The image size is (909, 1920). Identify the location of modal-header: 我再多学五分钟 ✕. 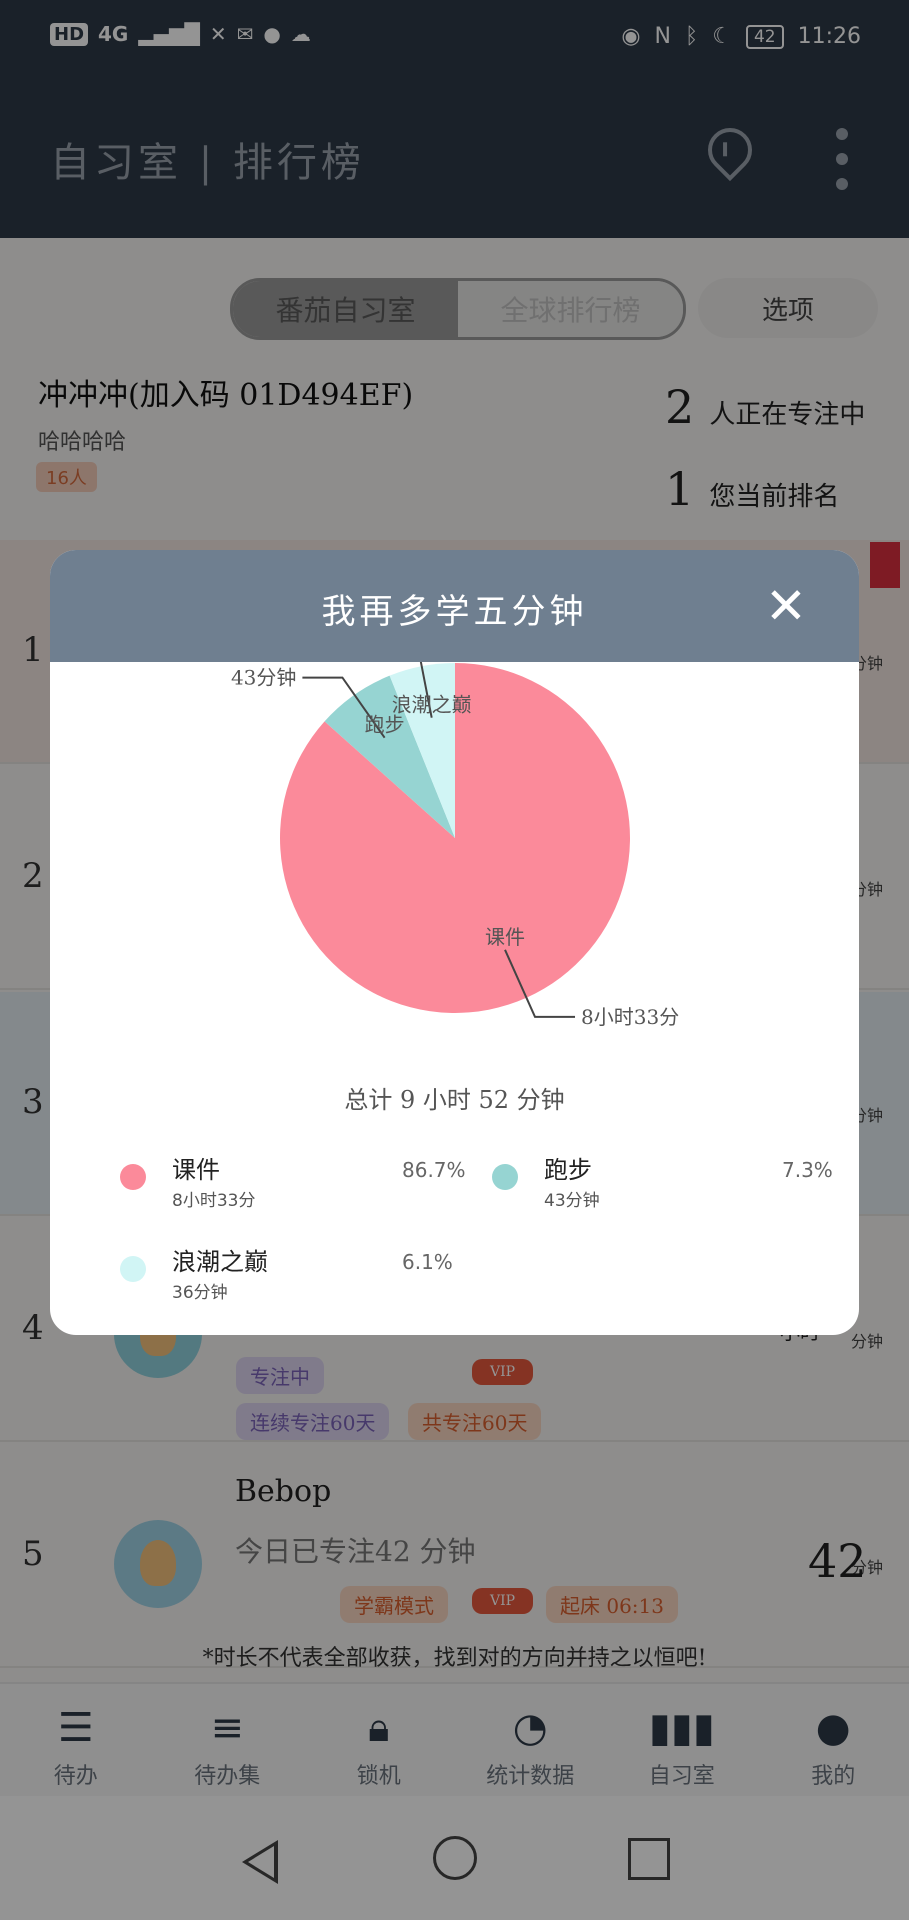
(454, 606).